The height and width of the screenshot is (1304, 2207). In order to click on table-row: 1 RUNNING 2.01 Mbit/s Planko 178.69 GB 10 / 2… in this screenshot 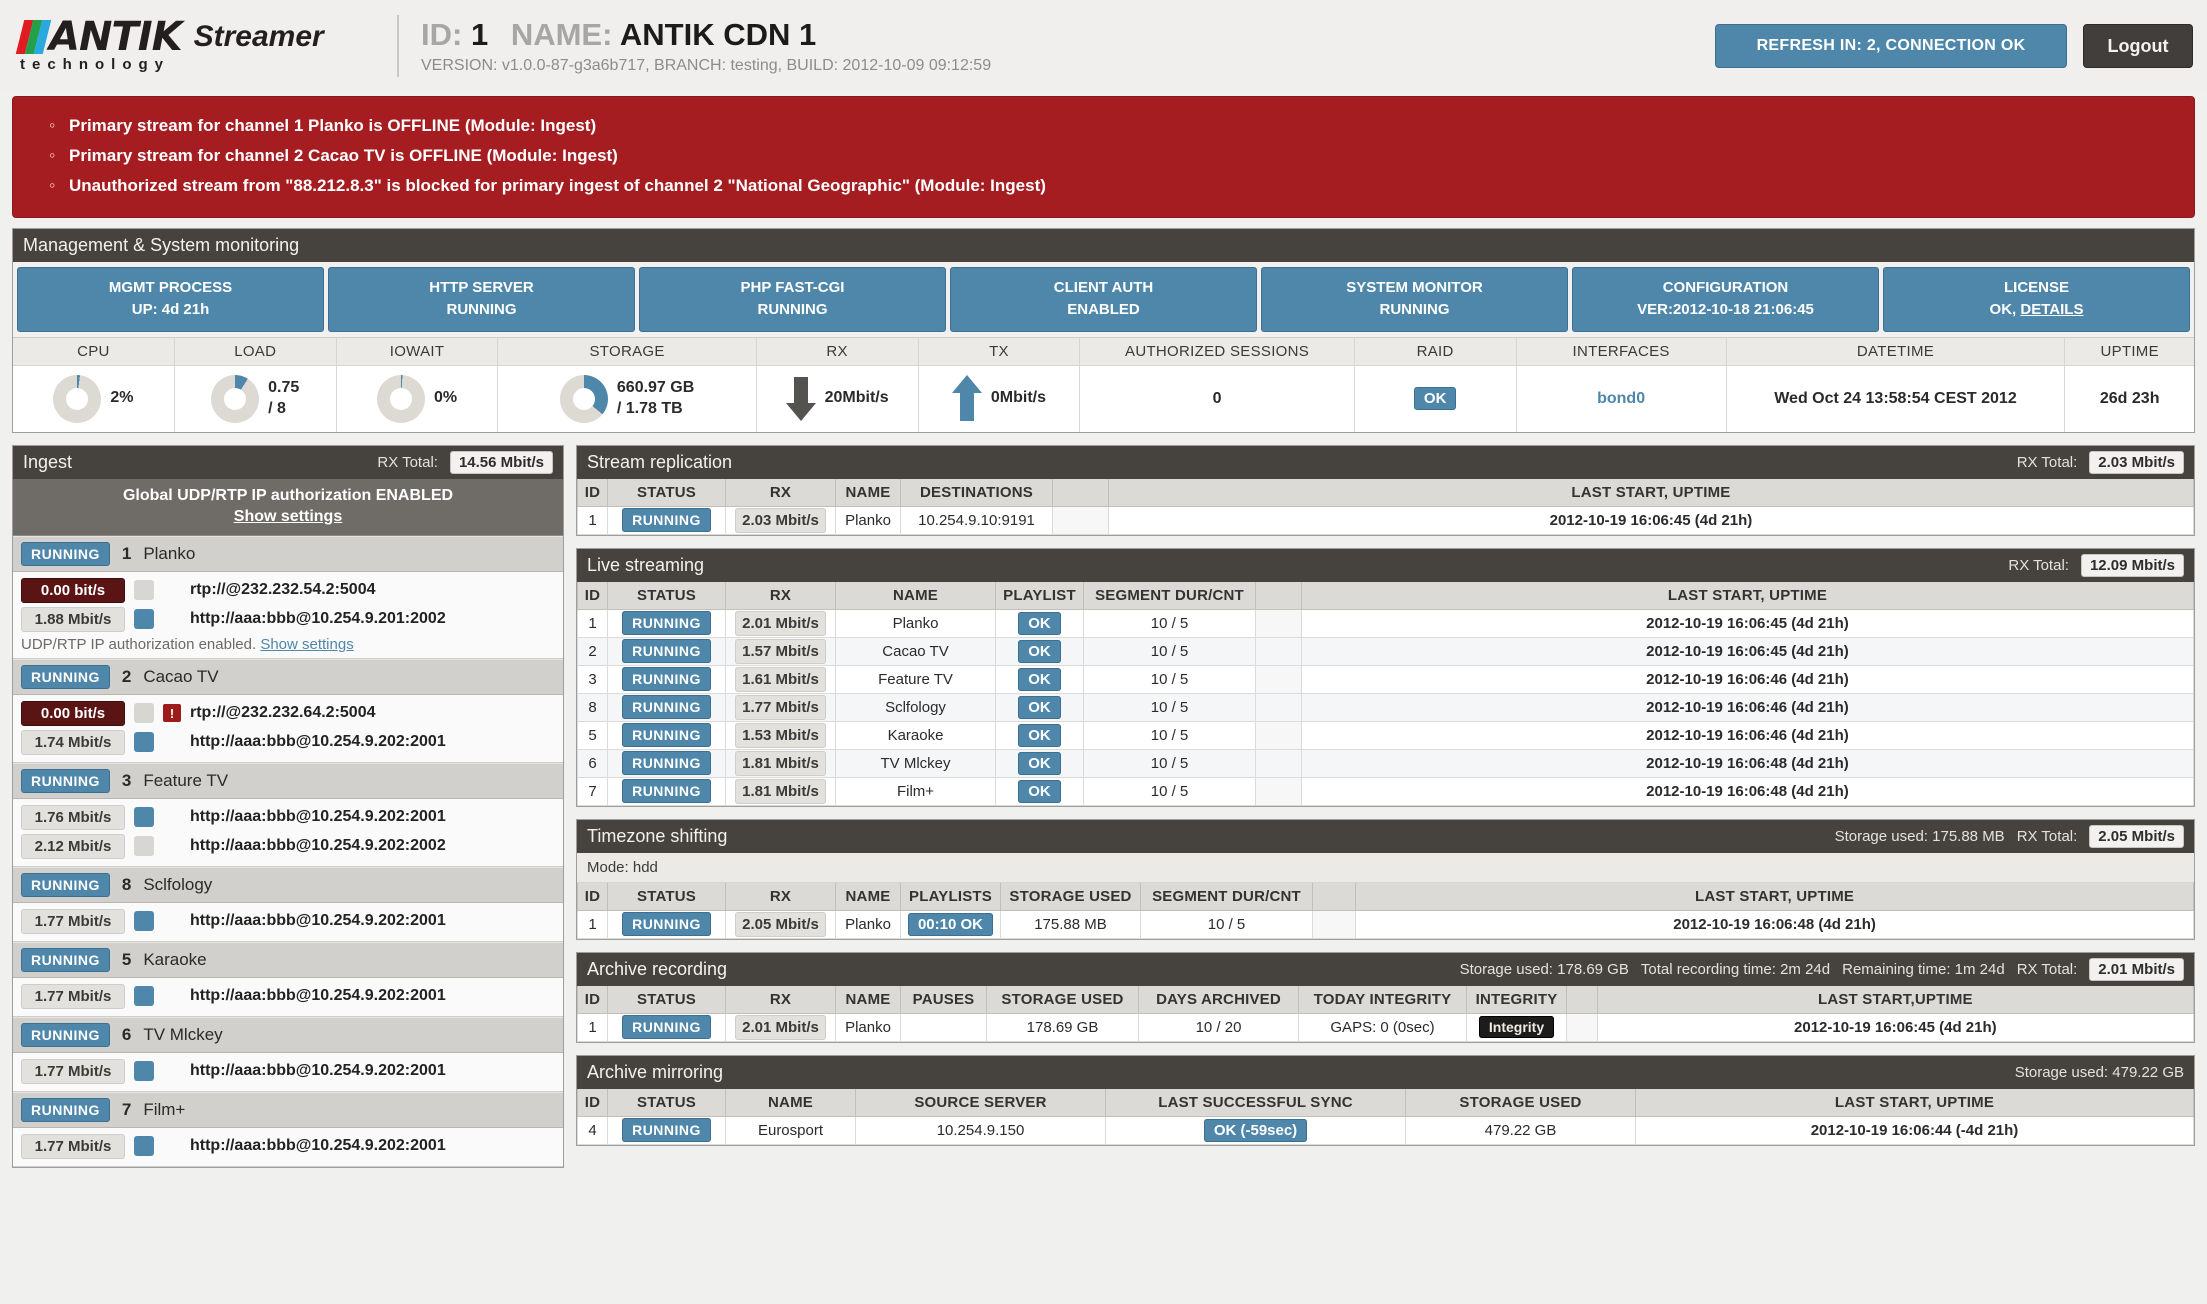, I will do `click(1386, 1027)`.